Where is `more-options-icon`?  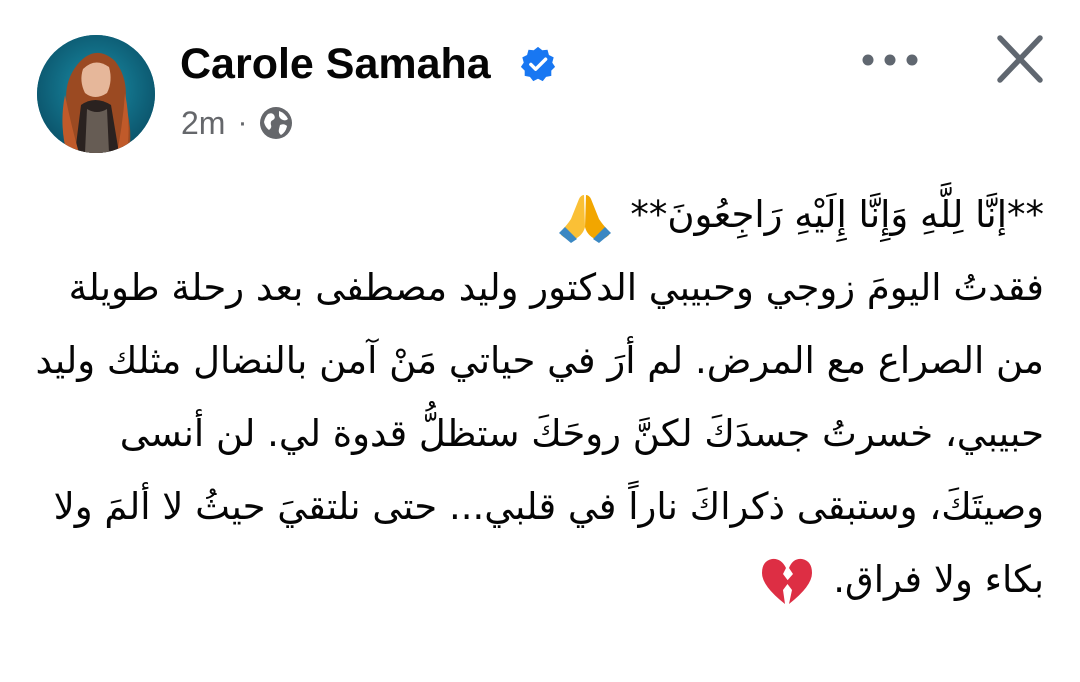
more-options-icon is located at coordinates (890, 60).